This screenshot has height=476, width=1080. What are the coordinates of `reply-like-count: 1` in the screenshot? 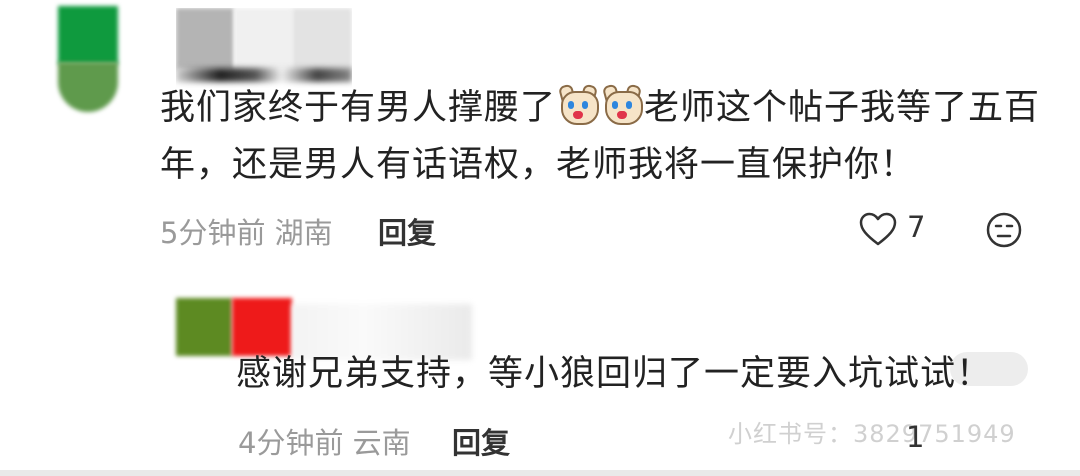 It's located at (915, 437).